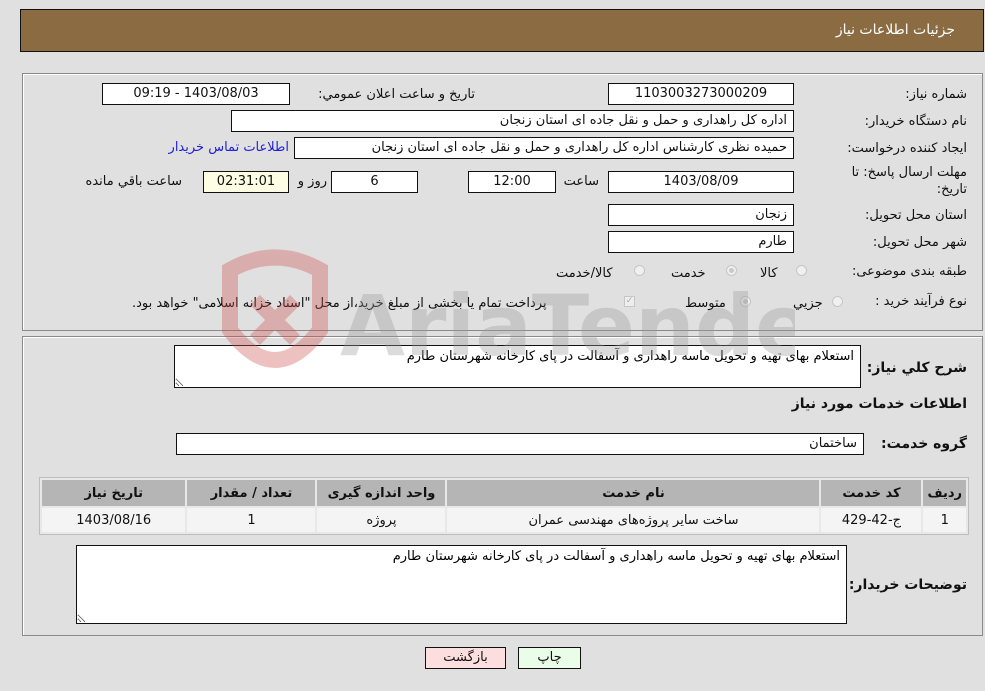 The width and height of the screenshot is (985, 691). What do you see at coordinates (837, 301) in the screenshot?
I see `purchase-radio-minor` at bounding box center [837, 301].